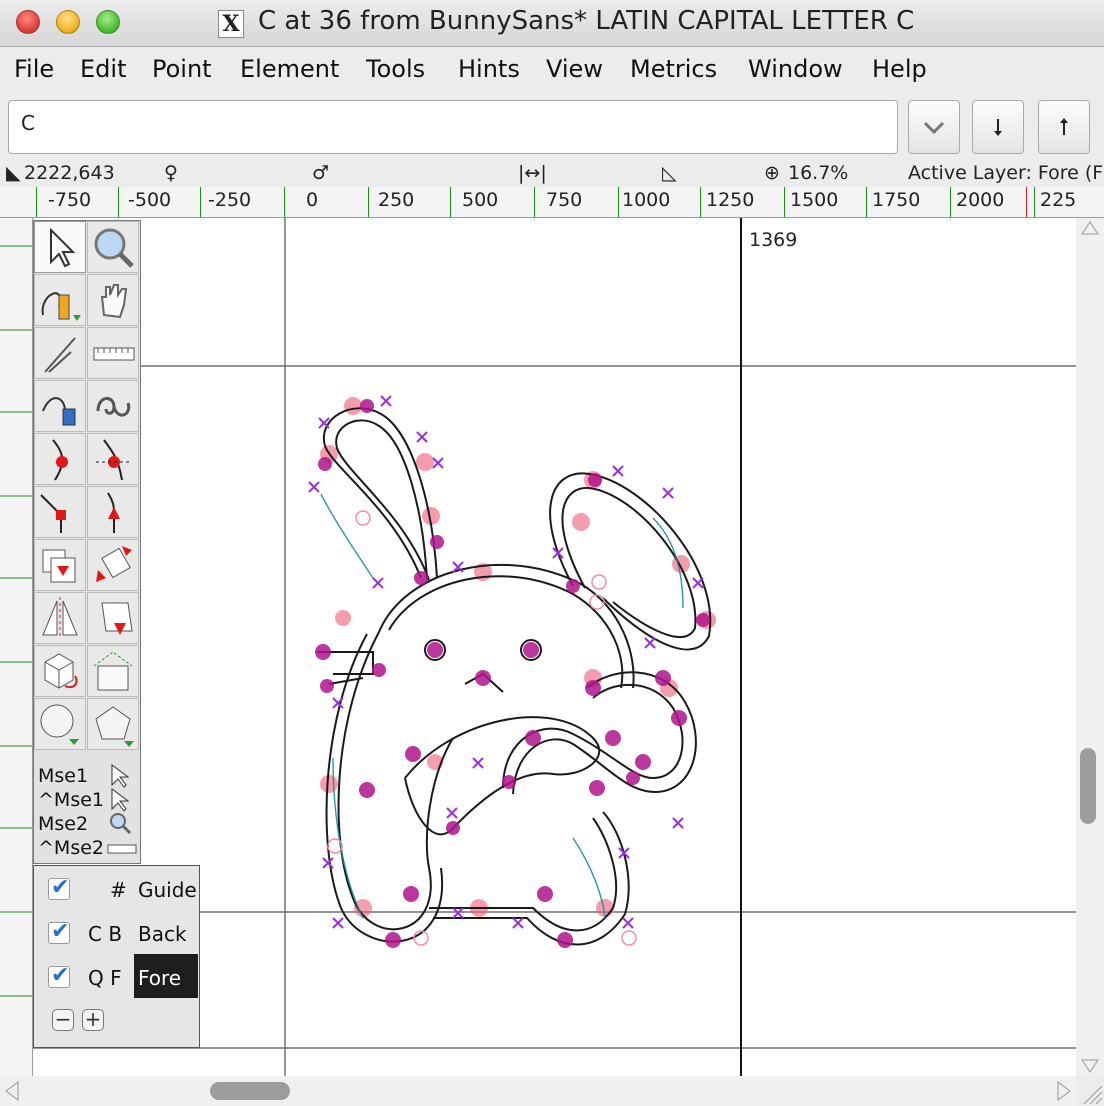 The width and height of the screenshot is (1104, 1106). I want to click on pen-bottle-icon, so click(59, 411).